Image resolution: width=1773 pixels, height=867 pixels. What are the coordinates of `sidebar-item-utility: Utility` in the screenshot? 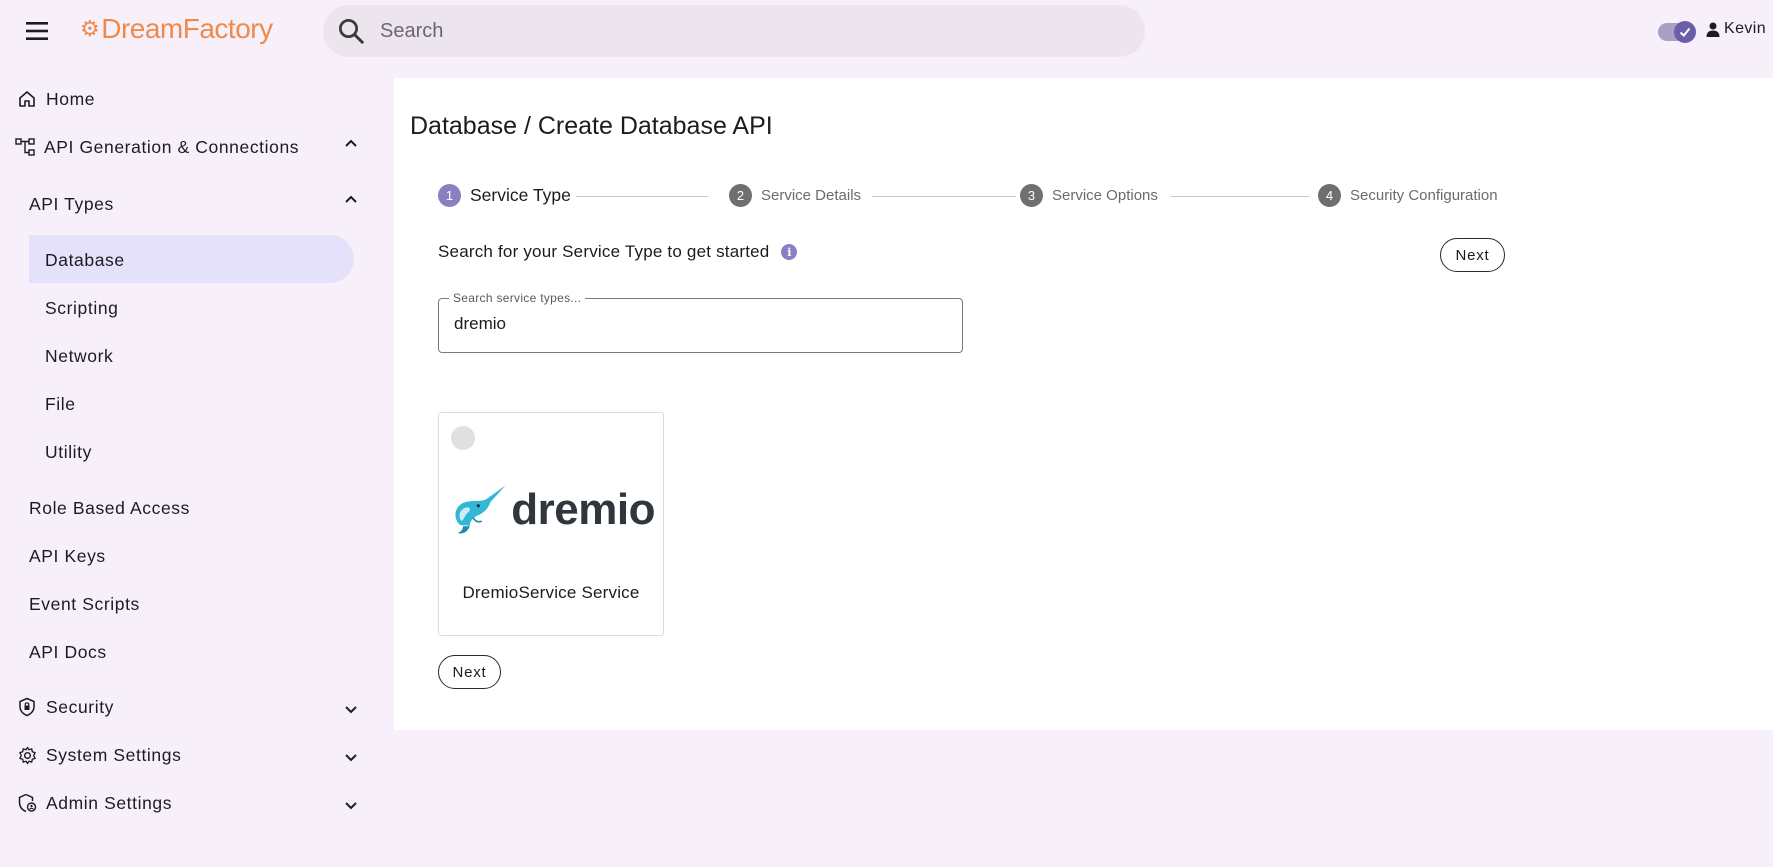 It's located at (68, 452).